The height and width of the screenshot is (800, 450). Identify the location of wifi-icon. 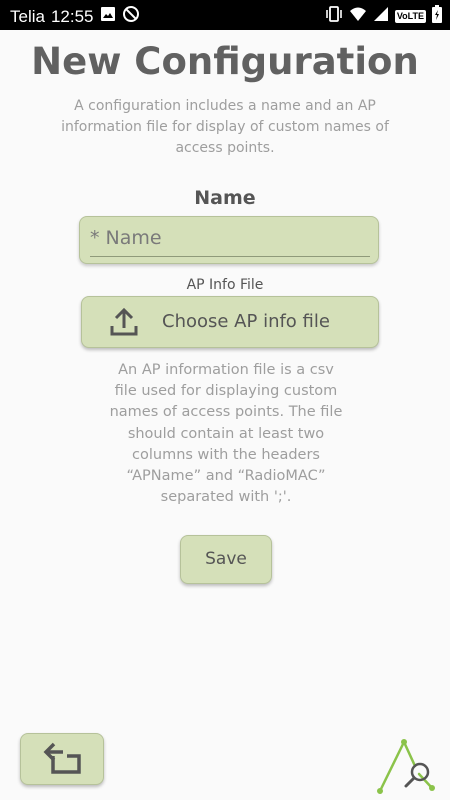
(358, 16).